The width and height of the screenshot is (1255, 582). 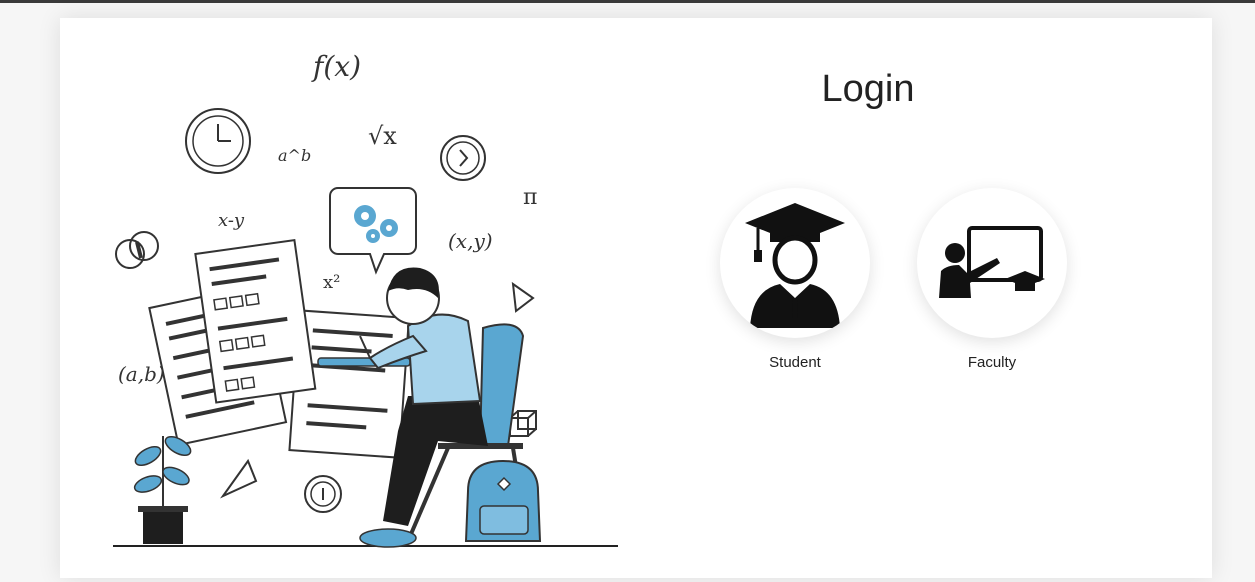 What do you see at coordinates (523, 423) in the screenshot?
I see `cube-doodle` at bounding box center [523, 423].